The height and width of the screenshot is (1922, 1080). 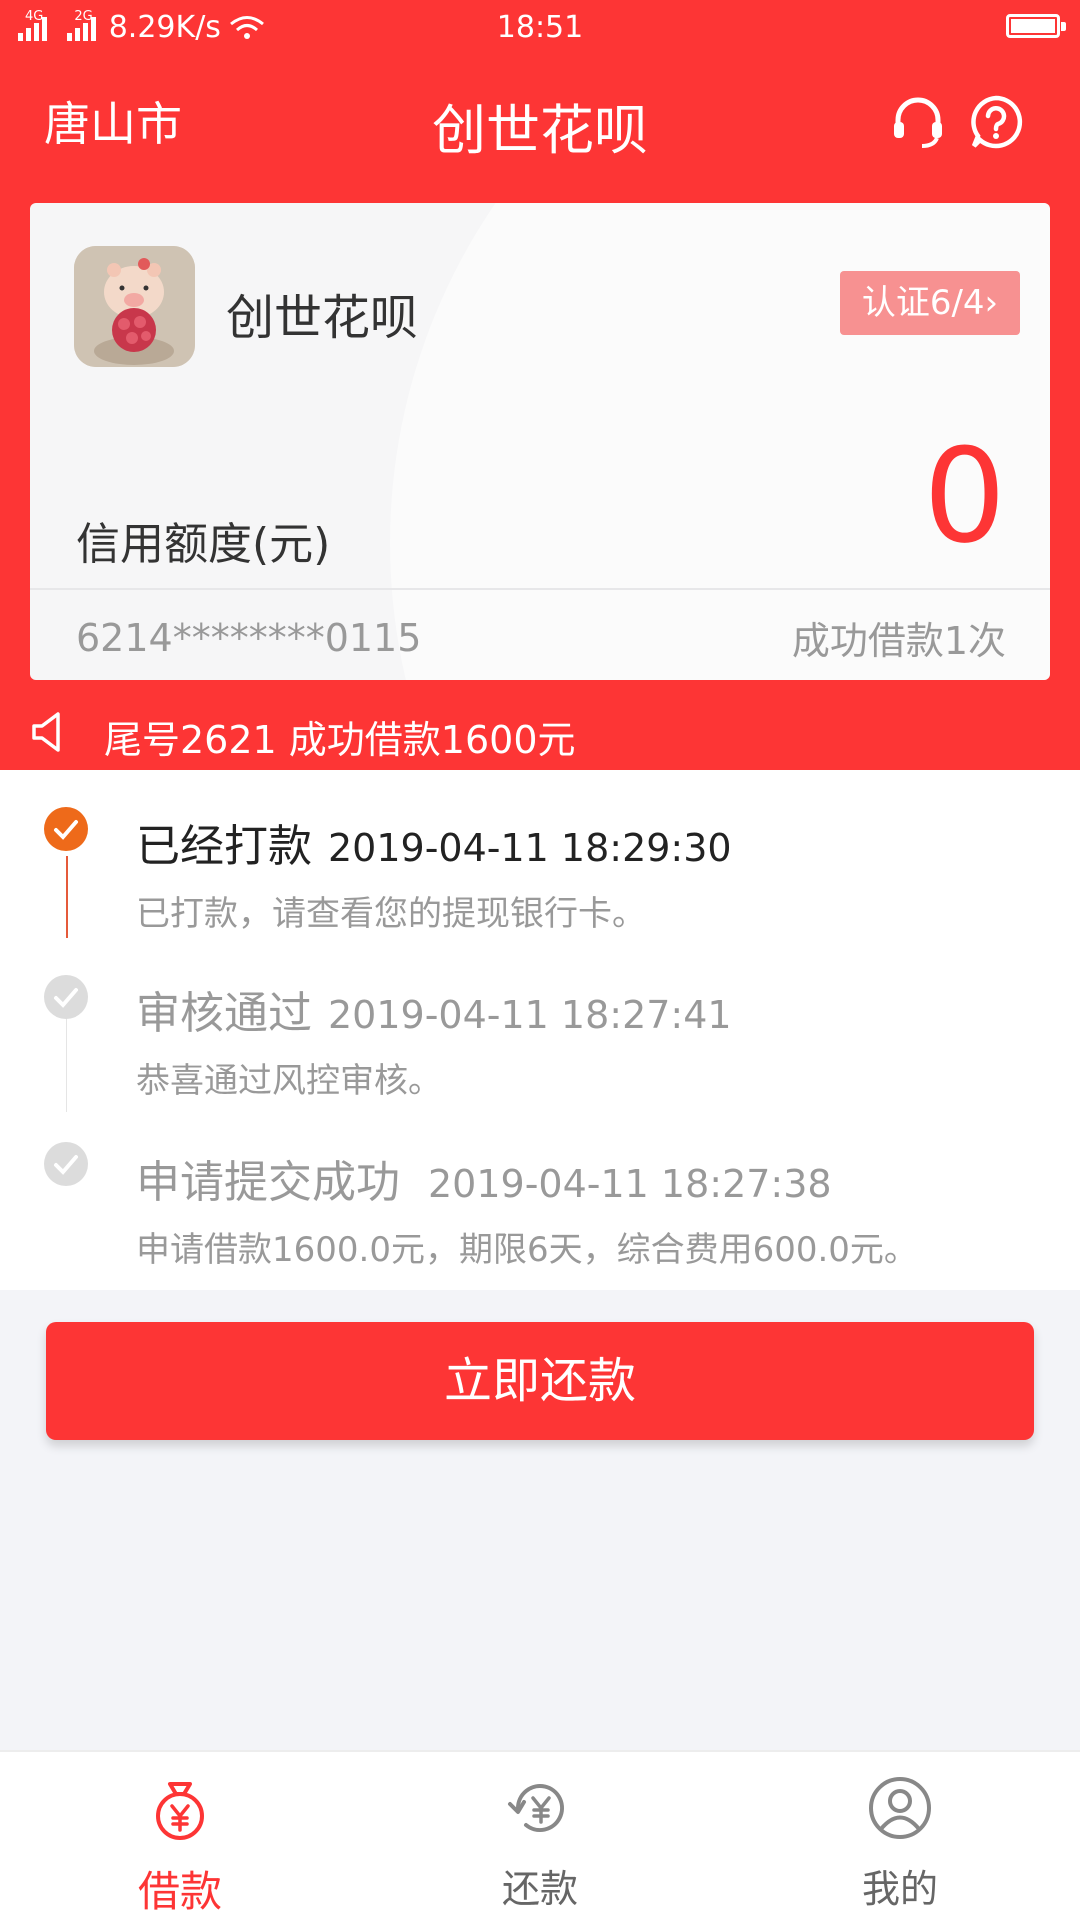 What do you see at coordinates (268, 1182) in the screenshot?
I see `step-title: 申请提交成功` at bounding box center [268, 1182].